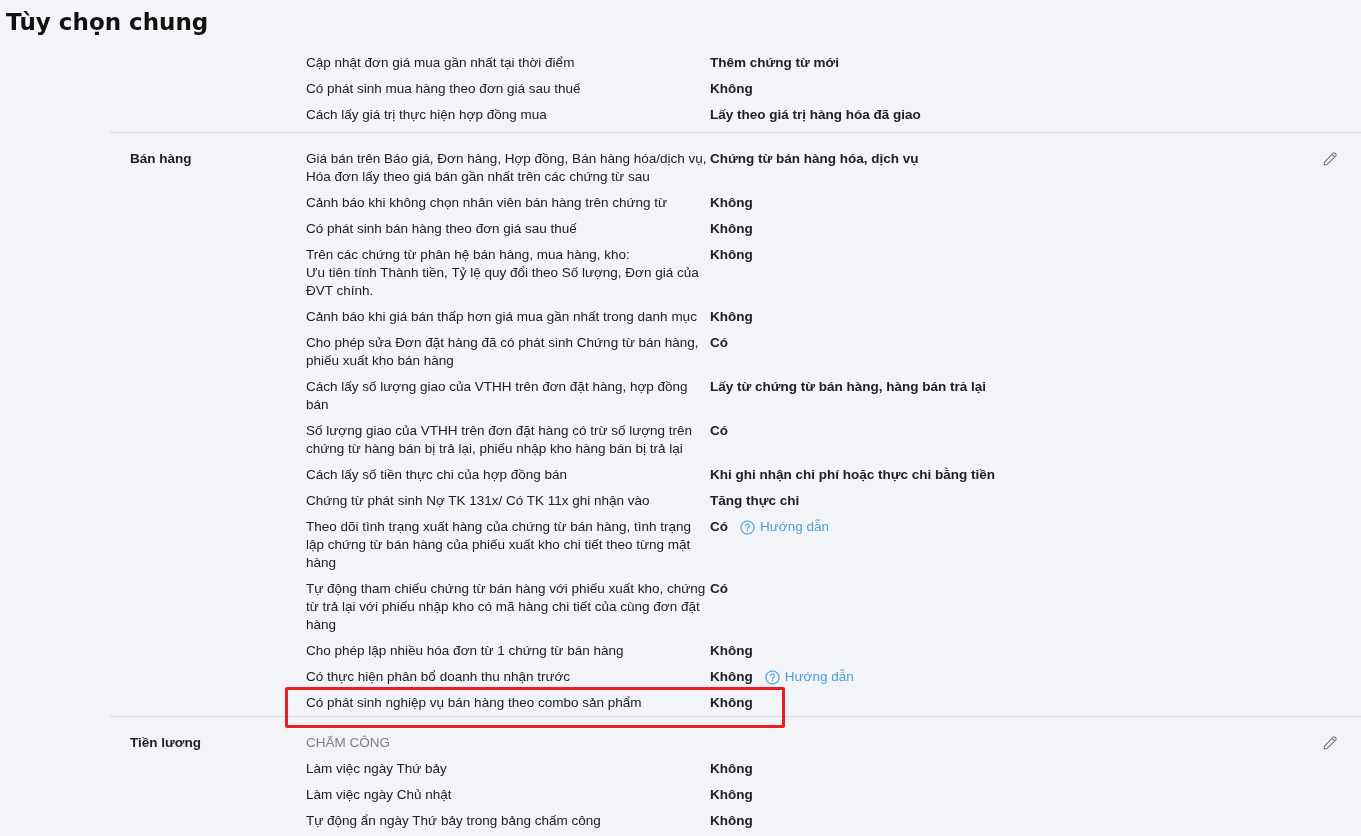 The height and width of the screenshot is (836, 1361). What do you see at coordinates (439, 677) in the screenshot?
I see `option-label: Có thực hiện phân bổ doanh thu nhận trước` at bounding box center [439, 677].